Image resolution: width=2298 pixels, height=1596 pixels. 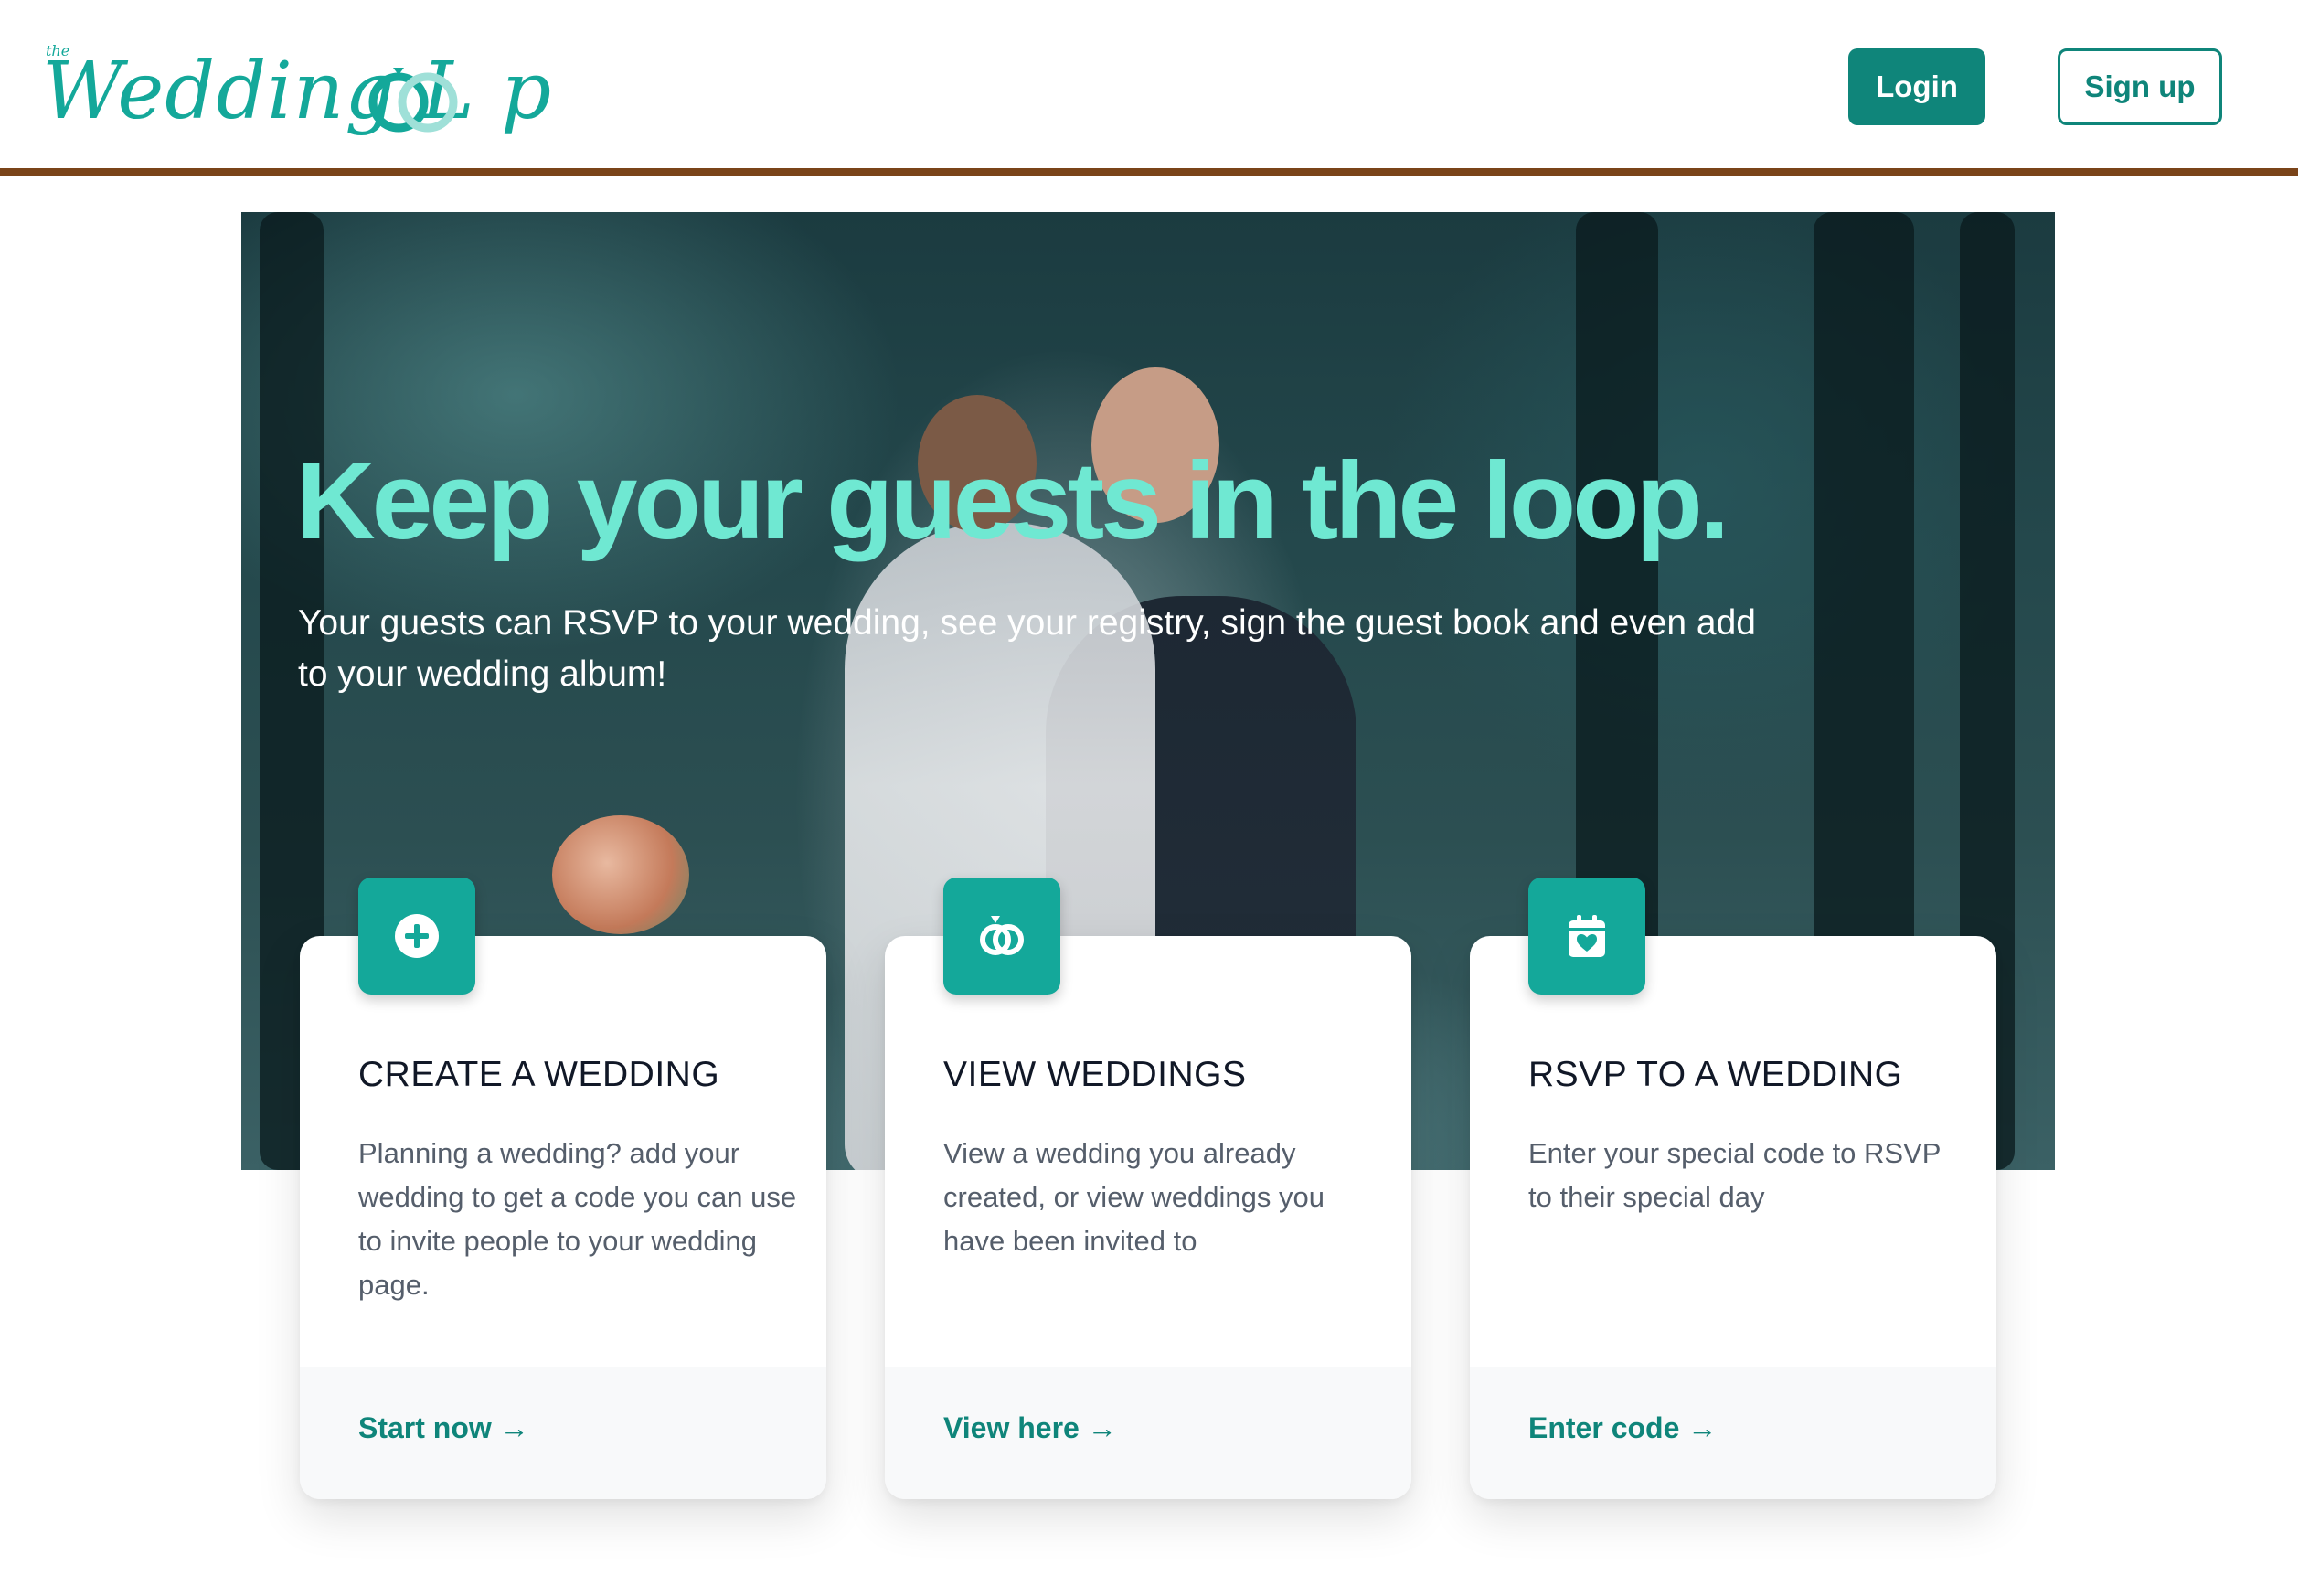 I want to click on card-title: VIEW WEDDINGS, so click(x=1095, y=1074).